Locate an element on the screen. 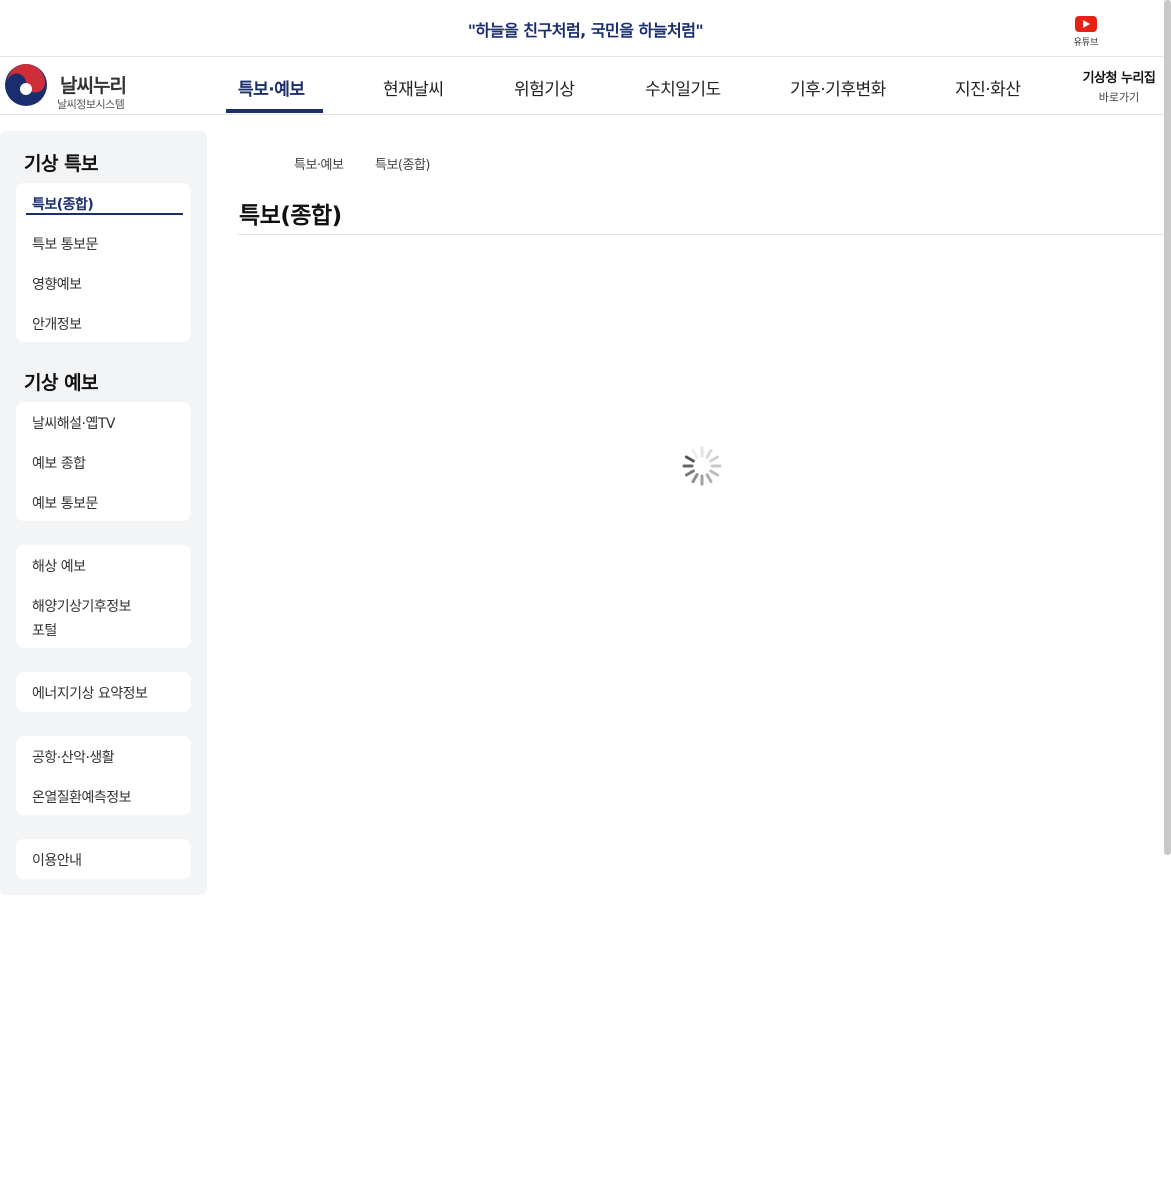 The height and width of the screenshot is (1180, 1171). sidebar-item-energy-weather: 에너지기상 요약정보 is located at coordinates (90, 693).